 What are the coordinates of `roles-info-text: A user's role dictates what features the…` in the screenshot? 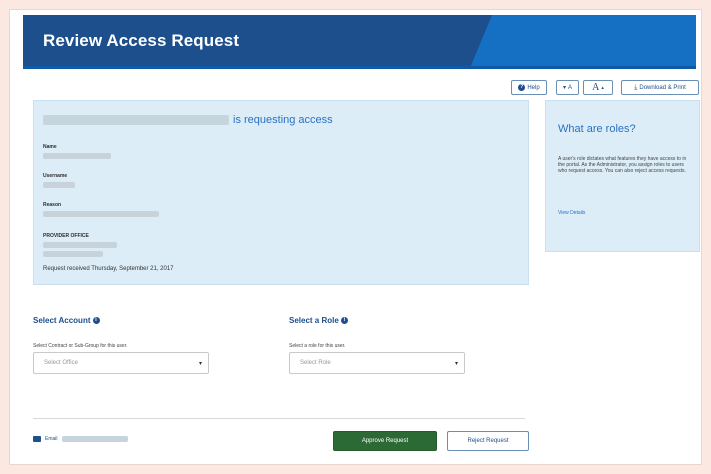 It's located at (622, 165).